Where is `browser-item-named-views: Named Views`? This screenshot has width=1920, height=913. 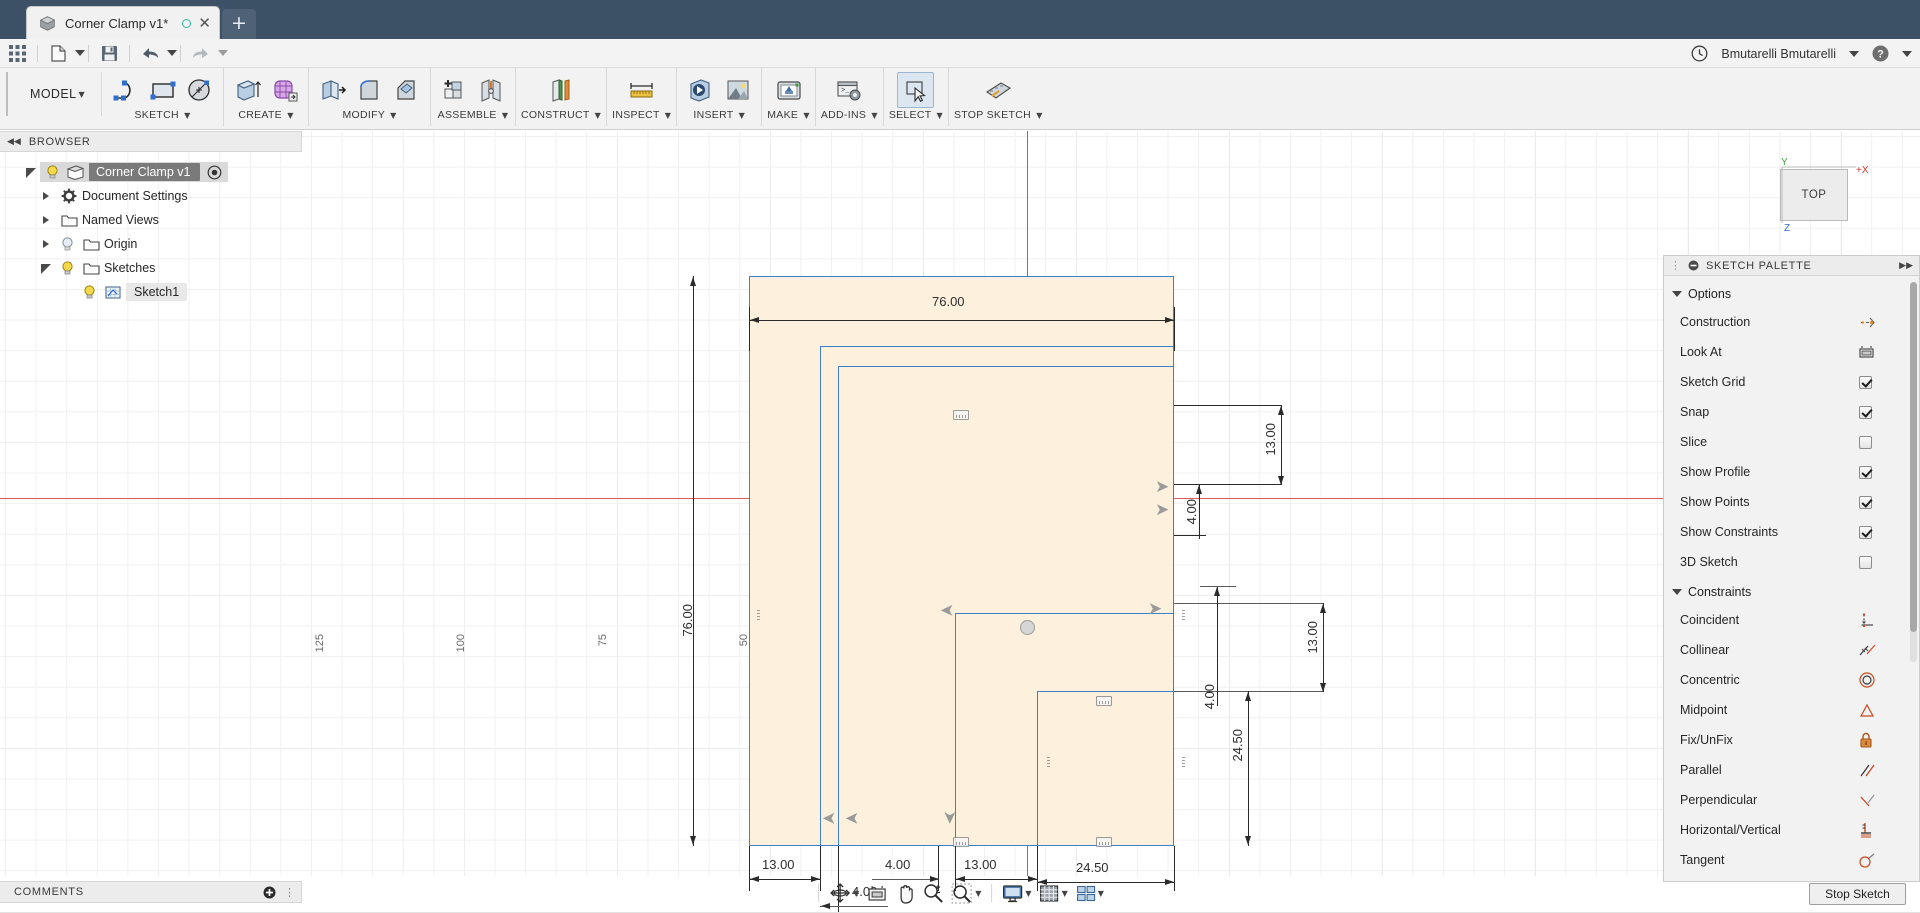 browser-item-named-views: Named Views is located at coordinates (151, 220).